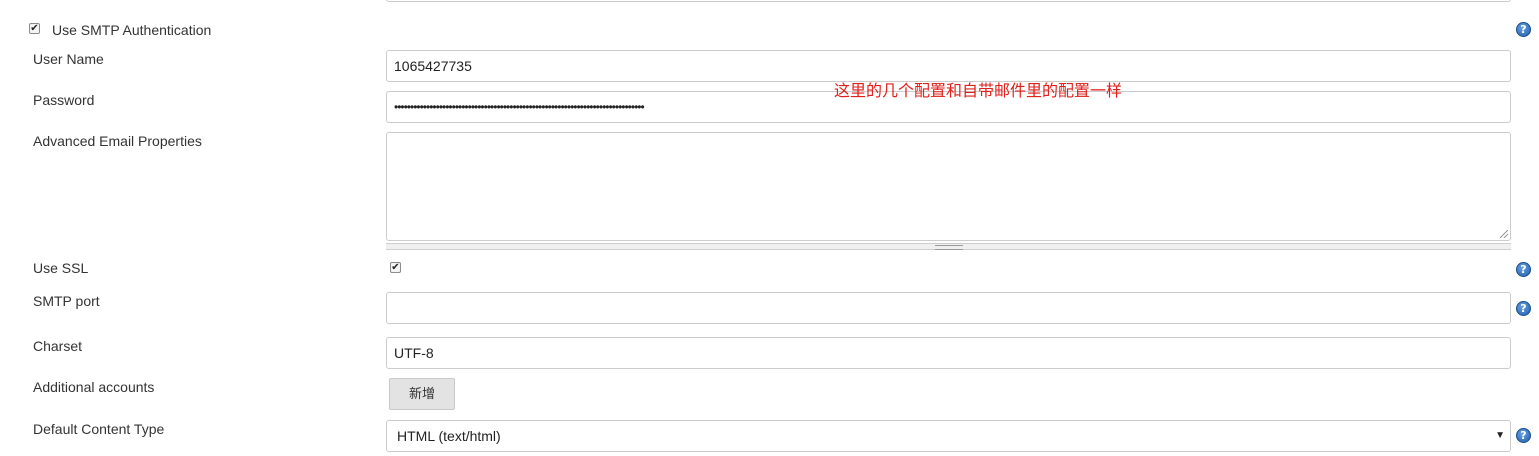 The width and height of the screenshot is (1539, 456). What do you see at coordinates (395, 267) in the screenshot?
I see `use-ssl-checkbox: ✔` at bounding box center [395, 267].